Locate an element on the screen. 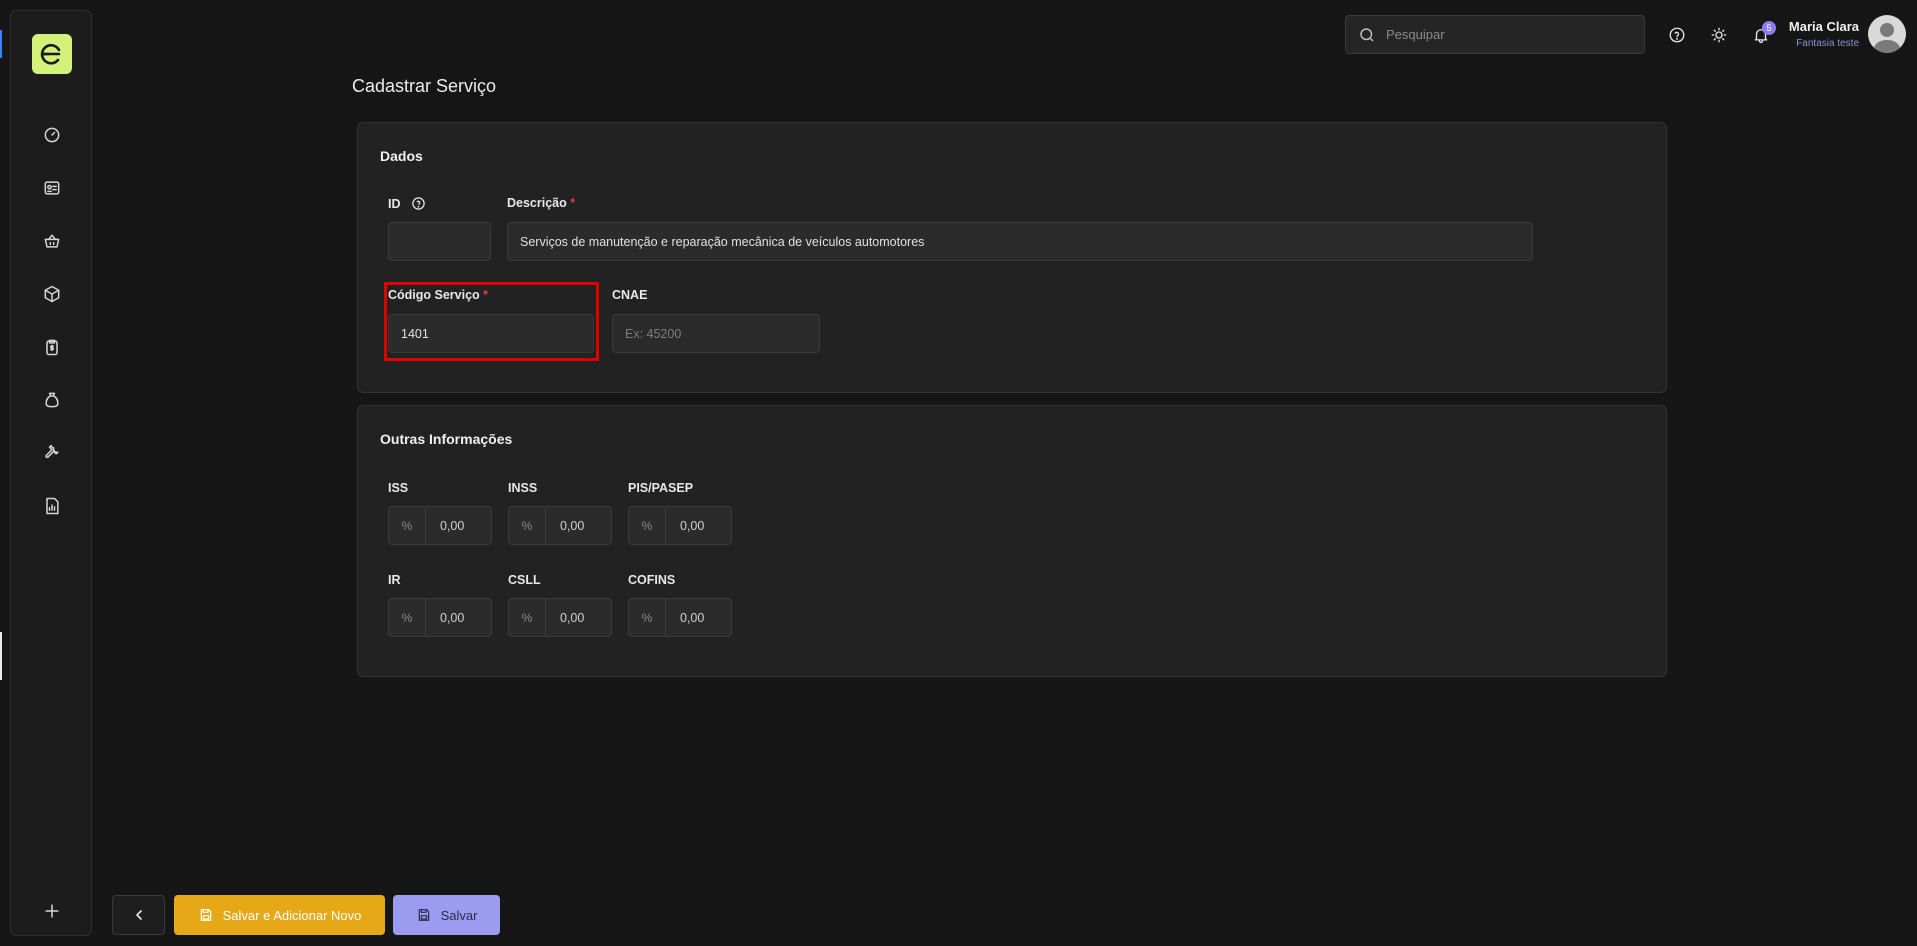 The width and height of the screenshot is (1917, 946). sun-icon is located at coordinates (1719, 35).